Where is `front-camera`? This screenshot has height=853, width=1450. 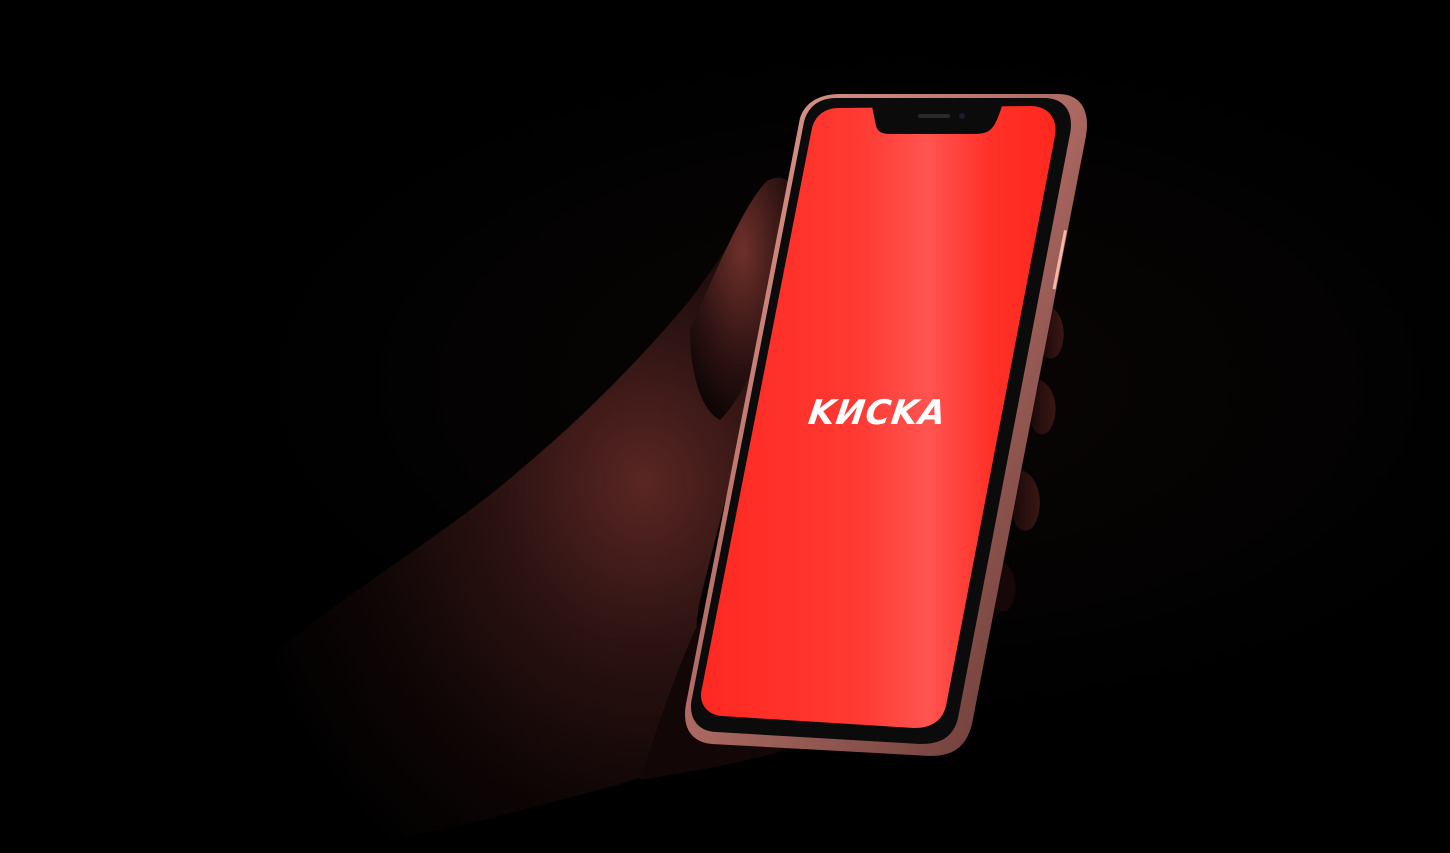 front-camera is located at coordinates (962, 116).